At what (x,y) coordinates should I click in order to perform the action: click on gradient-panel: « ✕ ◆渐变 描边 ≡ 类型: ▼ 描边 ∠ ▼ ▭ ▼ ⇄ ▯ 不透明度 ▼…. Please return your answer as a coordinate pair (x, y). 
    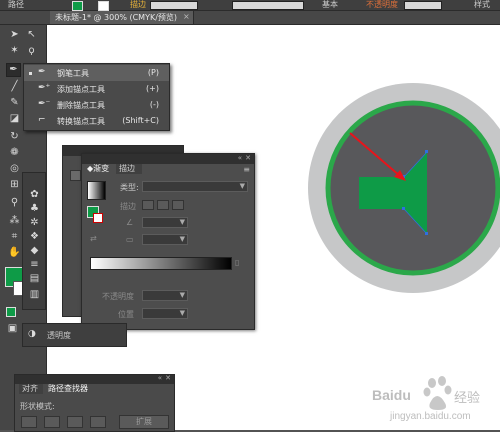
    Looking at the image, I should click on (168, 241).